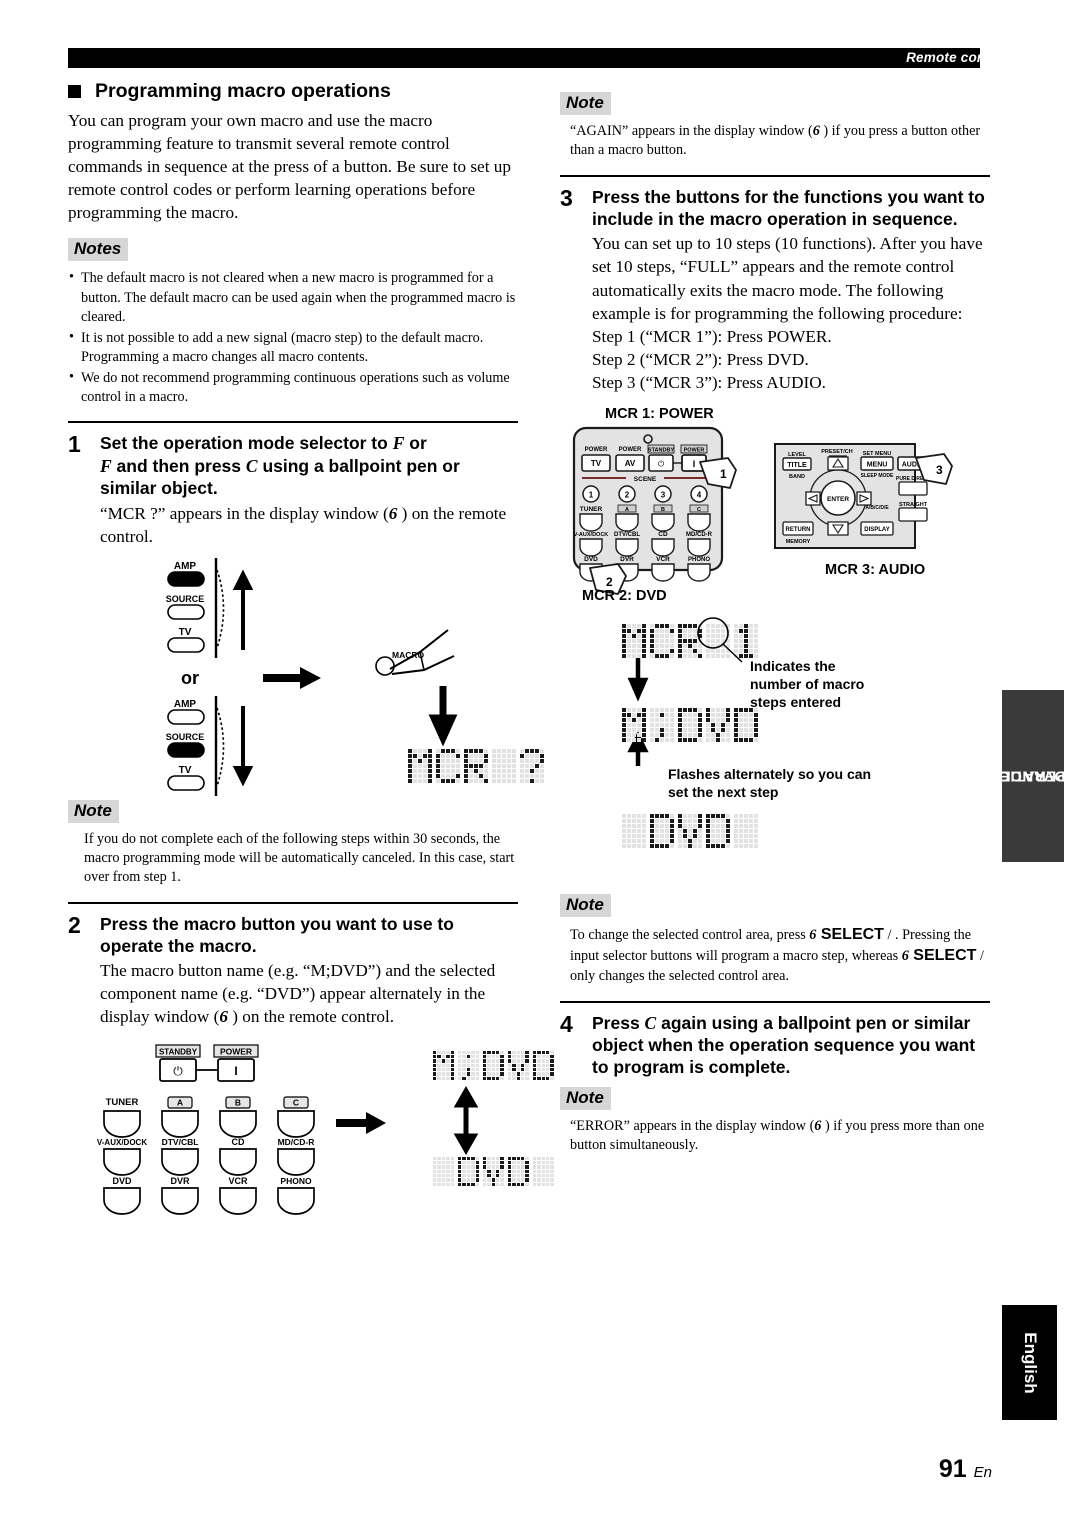 The image size is (1080, 1526). Describe the element at coordinates (609, 582) in the screenshot. I see `svg-text: 2` at that location.